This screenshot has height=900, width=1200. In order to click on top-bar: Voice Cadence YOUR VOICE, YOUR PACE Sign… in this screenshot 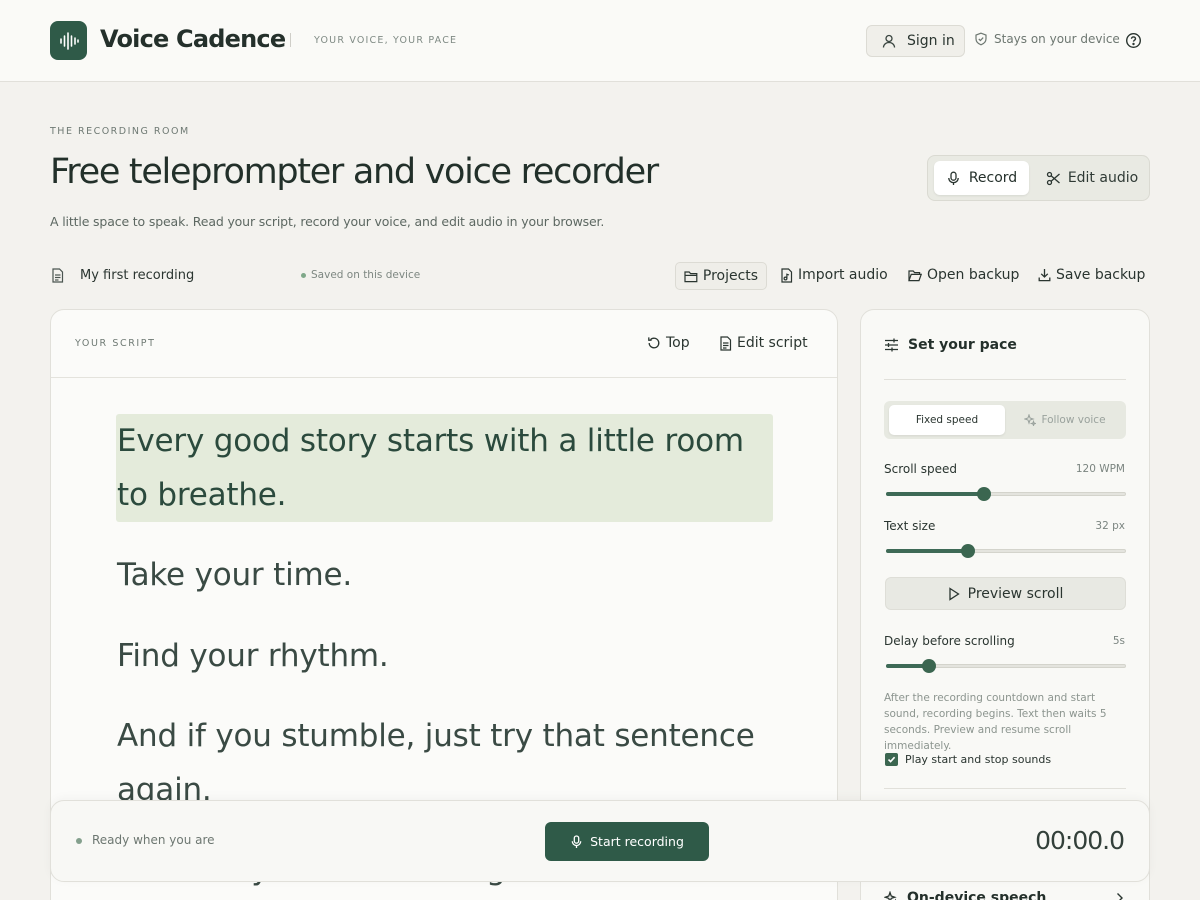, I will do `click(600, 41)`.